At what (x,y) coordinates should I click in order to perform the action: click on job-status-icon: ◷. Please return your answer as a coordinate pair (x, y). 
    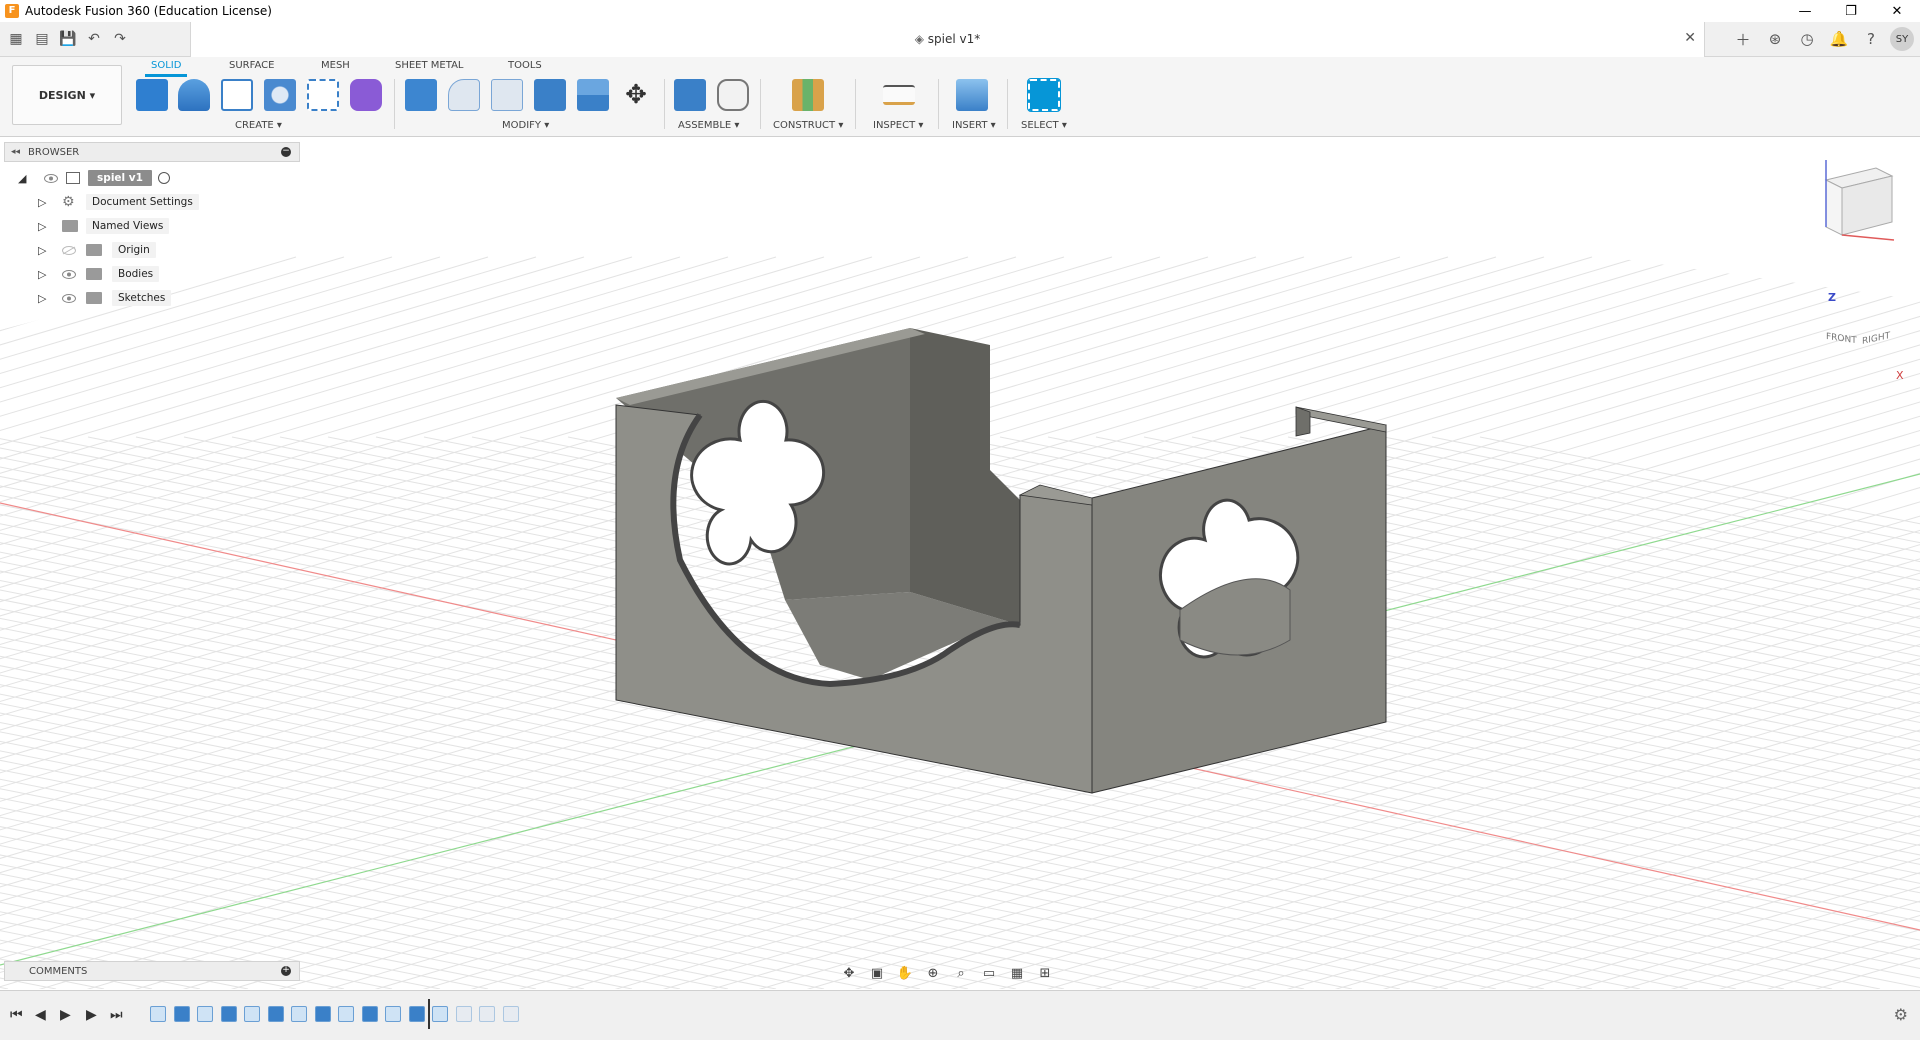
    Looking at the image, I should click on (1807, 39).